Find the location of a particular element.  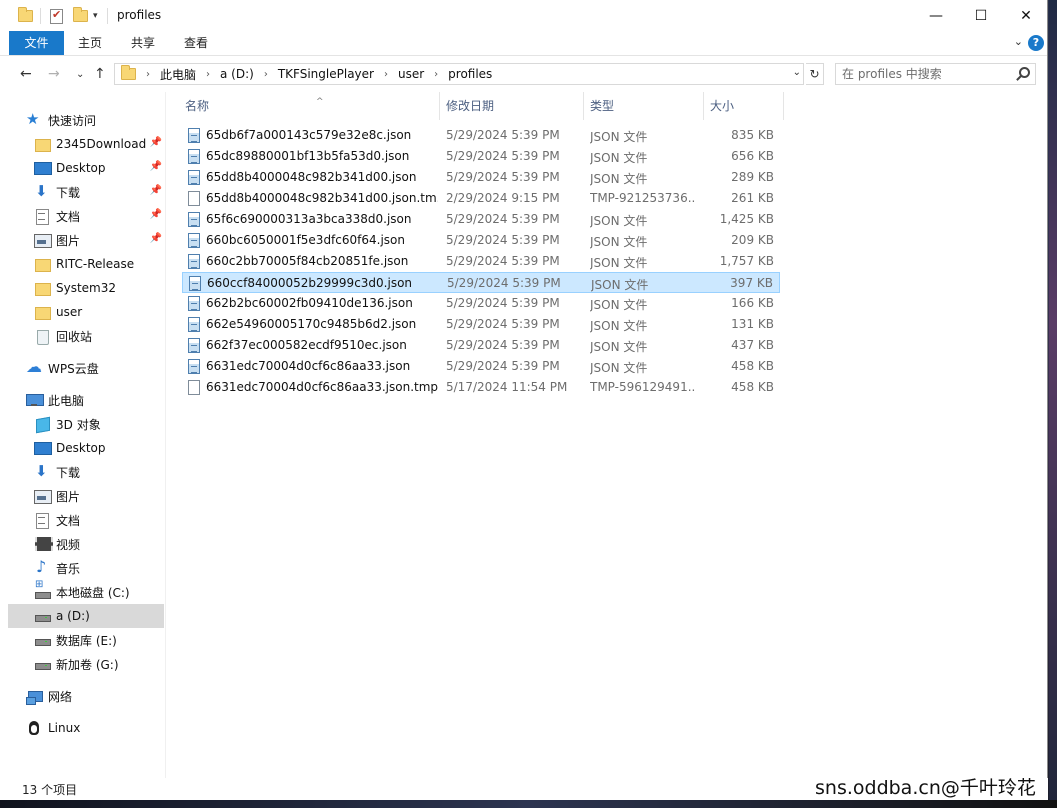

back-button: ← is located at coordinates (26, 74).